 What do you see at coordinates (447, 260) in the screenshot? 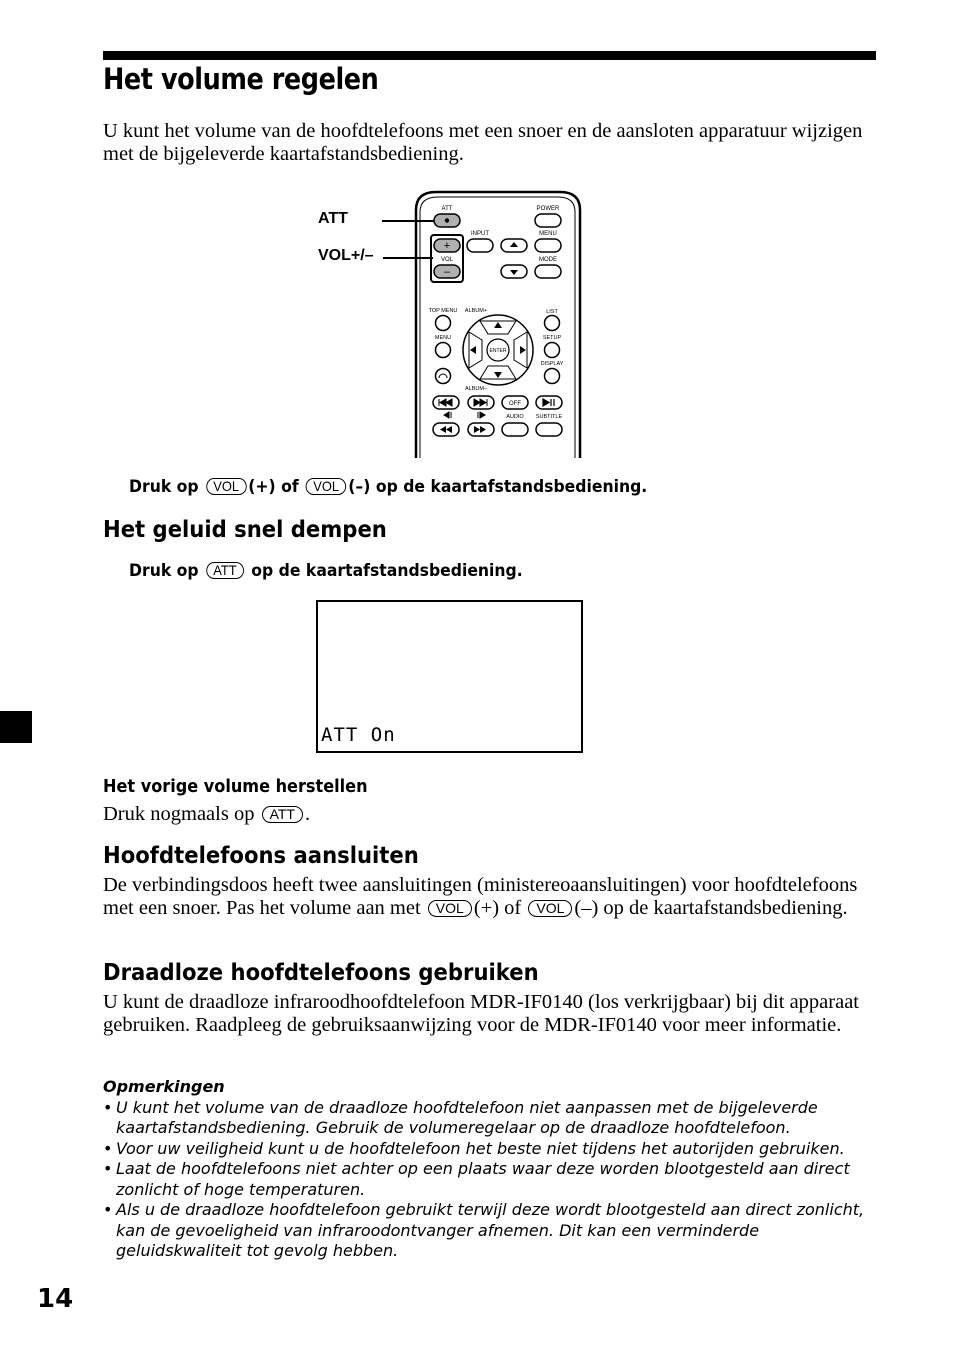
I see `label-vol: VOL` at bounding box center [447, 260].